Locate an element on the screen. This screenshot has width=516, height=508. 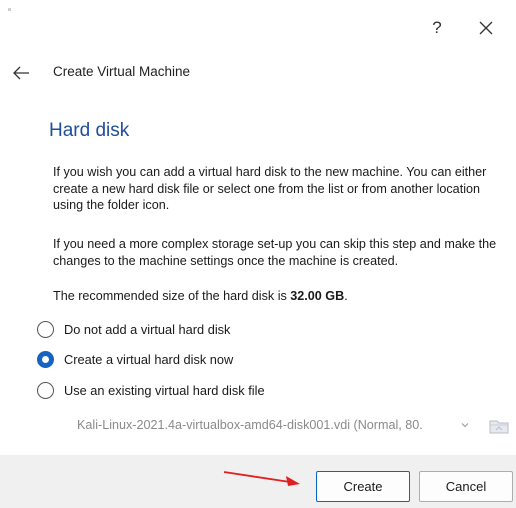
radio-label: Create a virtual hard disk now is located at coordinates (149, 359).